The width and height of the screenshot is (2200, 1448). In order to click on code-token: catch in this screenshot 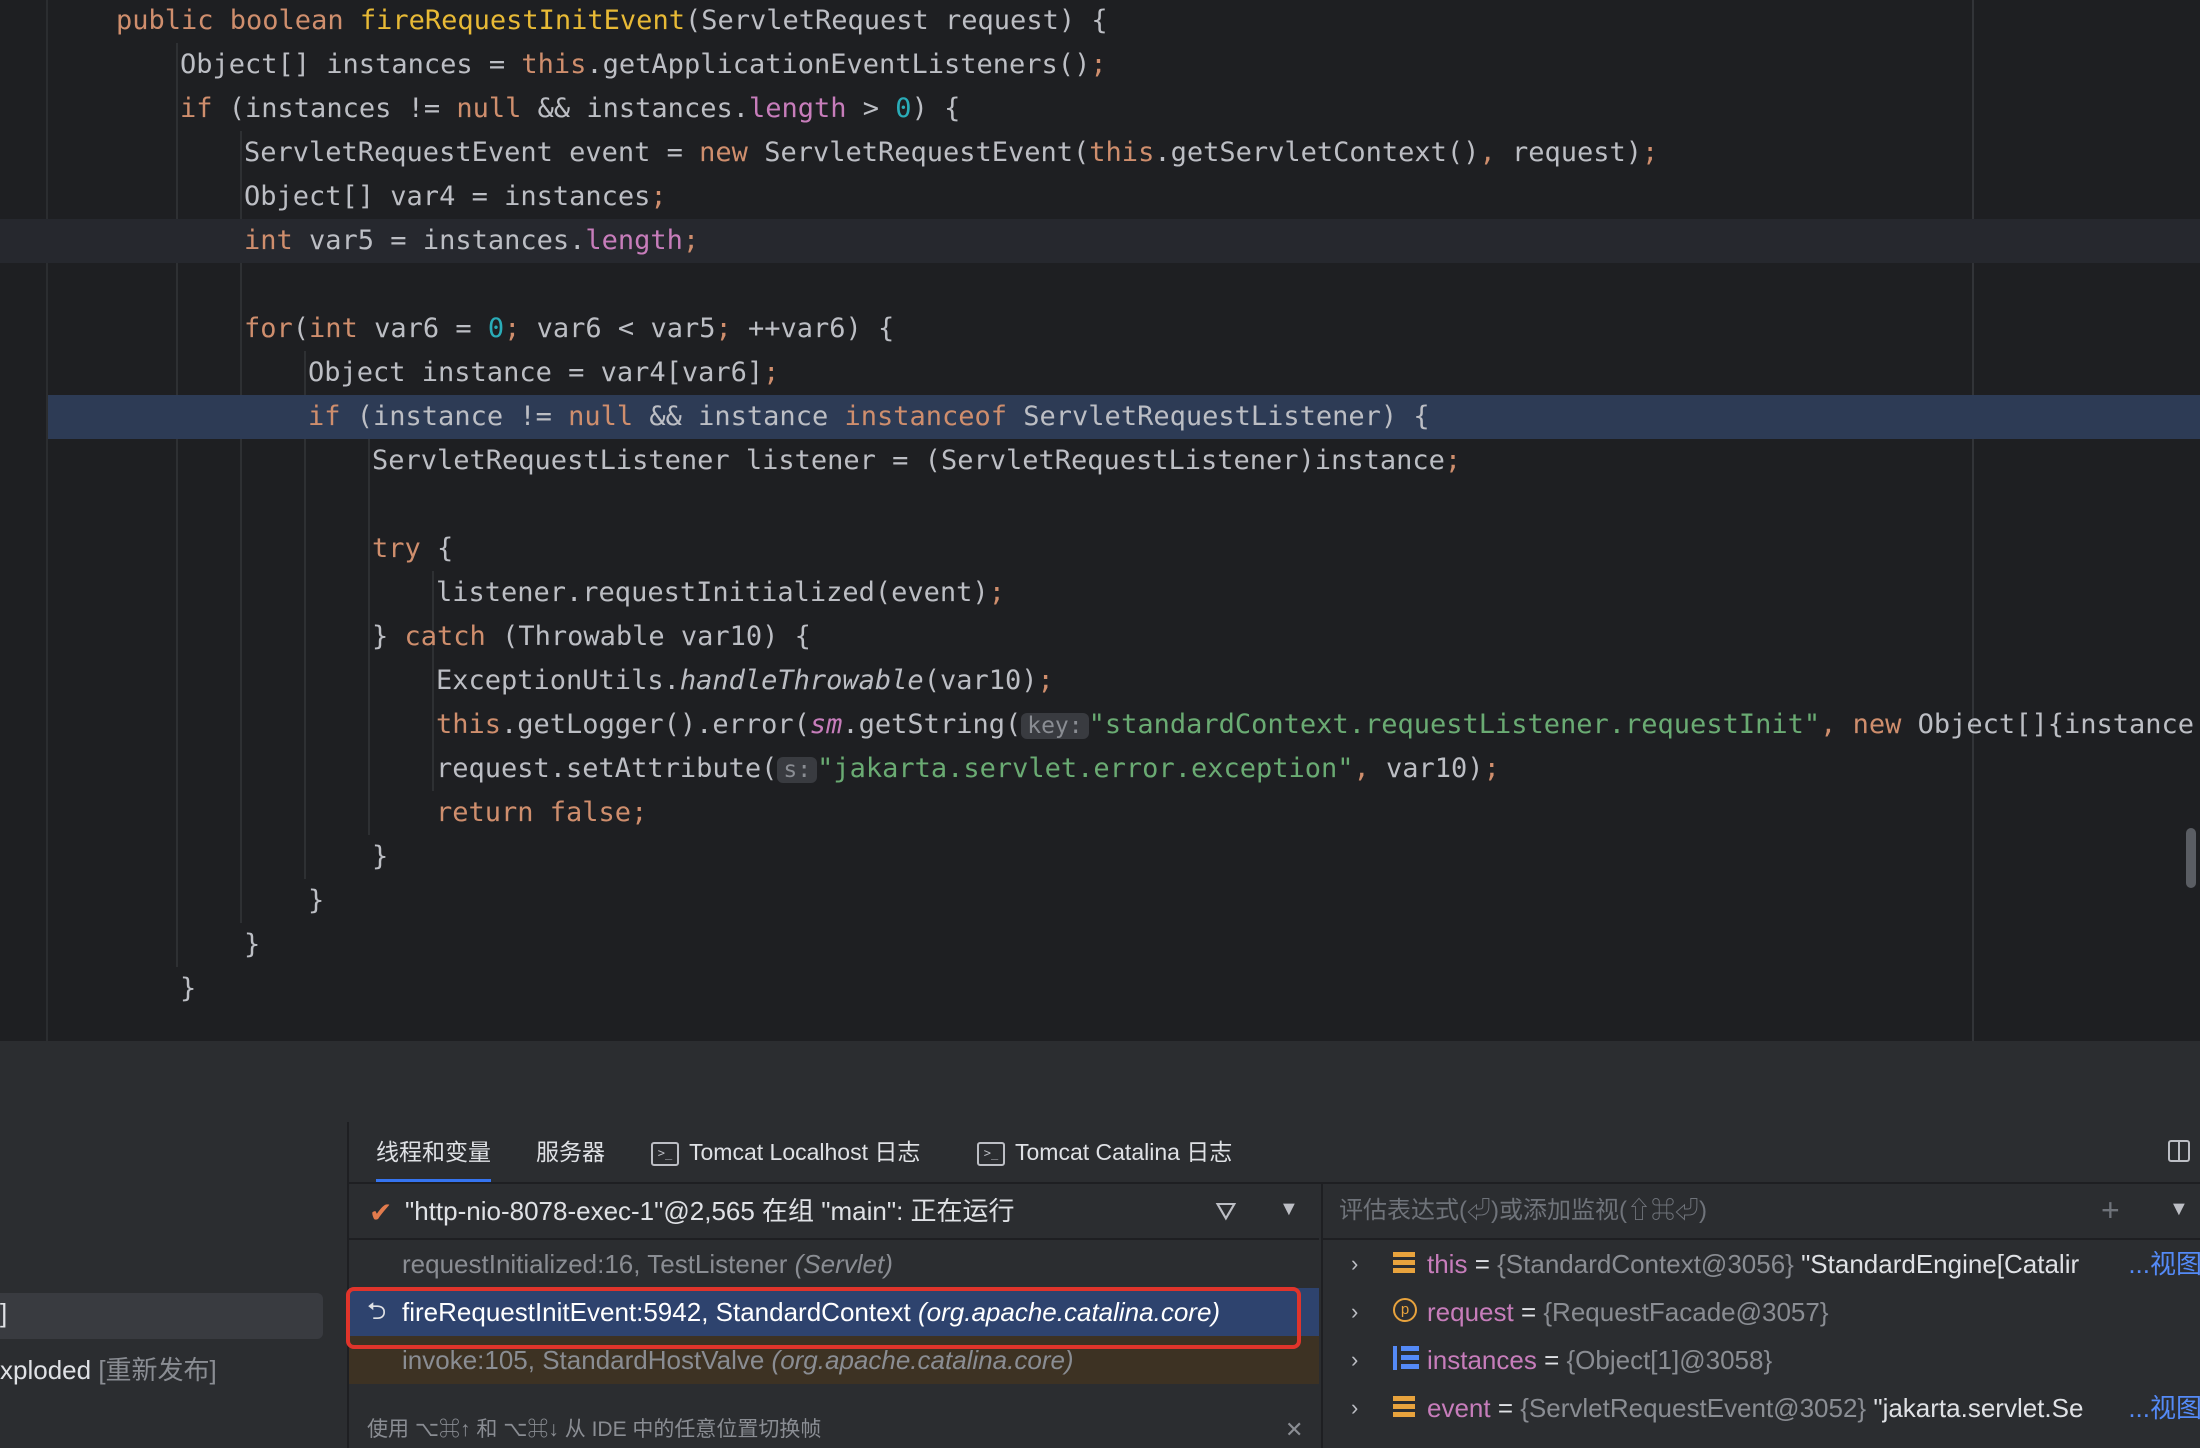, I will do `click(453, 636)`.